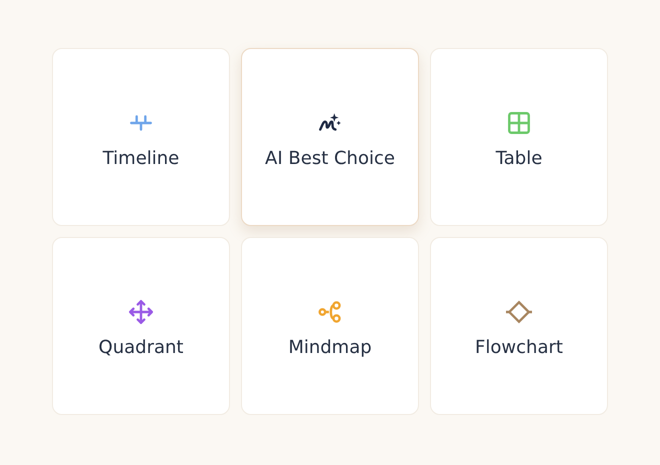 This screenshot has width=660, height=465. Describe the element at coordinates (330, 326) in the screenshot. I see `option-card: Mindmap` at that location.